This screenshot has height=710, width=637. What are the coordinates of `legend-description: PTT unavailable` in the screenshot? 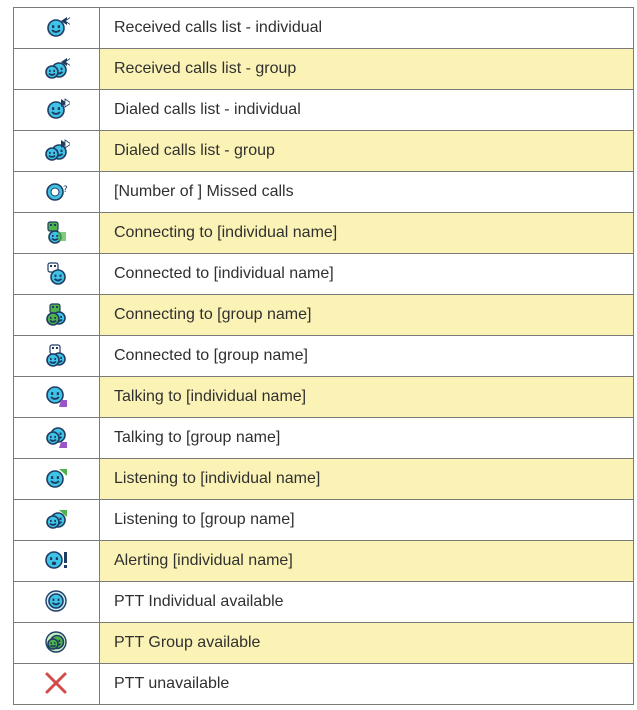 It's located at (366, 684).